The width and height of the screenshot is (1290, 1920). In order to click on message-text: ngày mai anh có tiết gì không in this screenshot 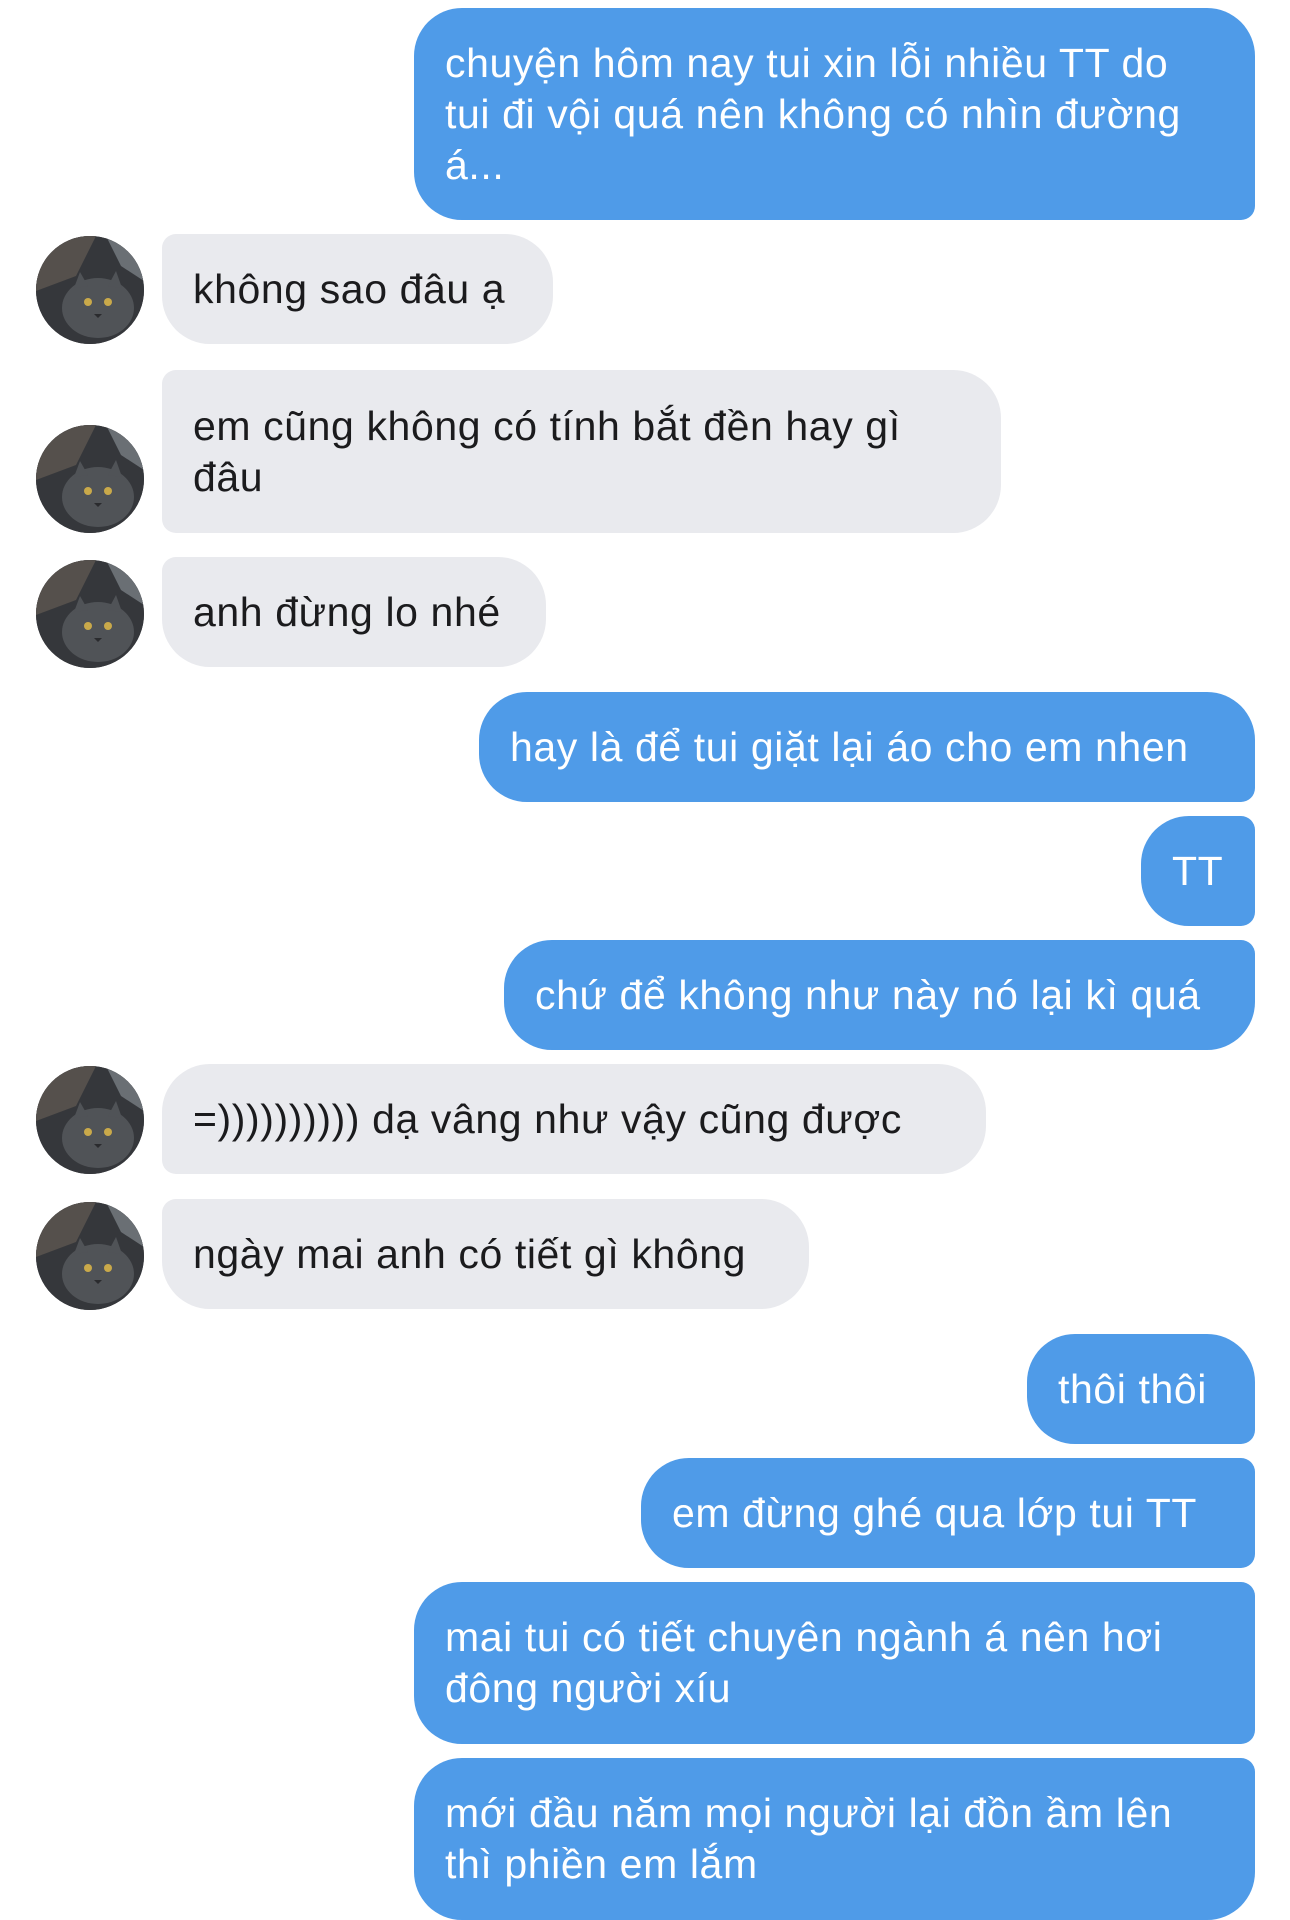, I will do `click(470, 1253)`.